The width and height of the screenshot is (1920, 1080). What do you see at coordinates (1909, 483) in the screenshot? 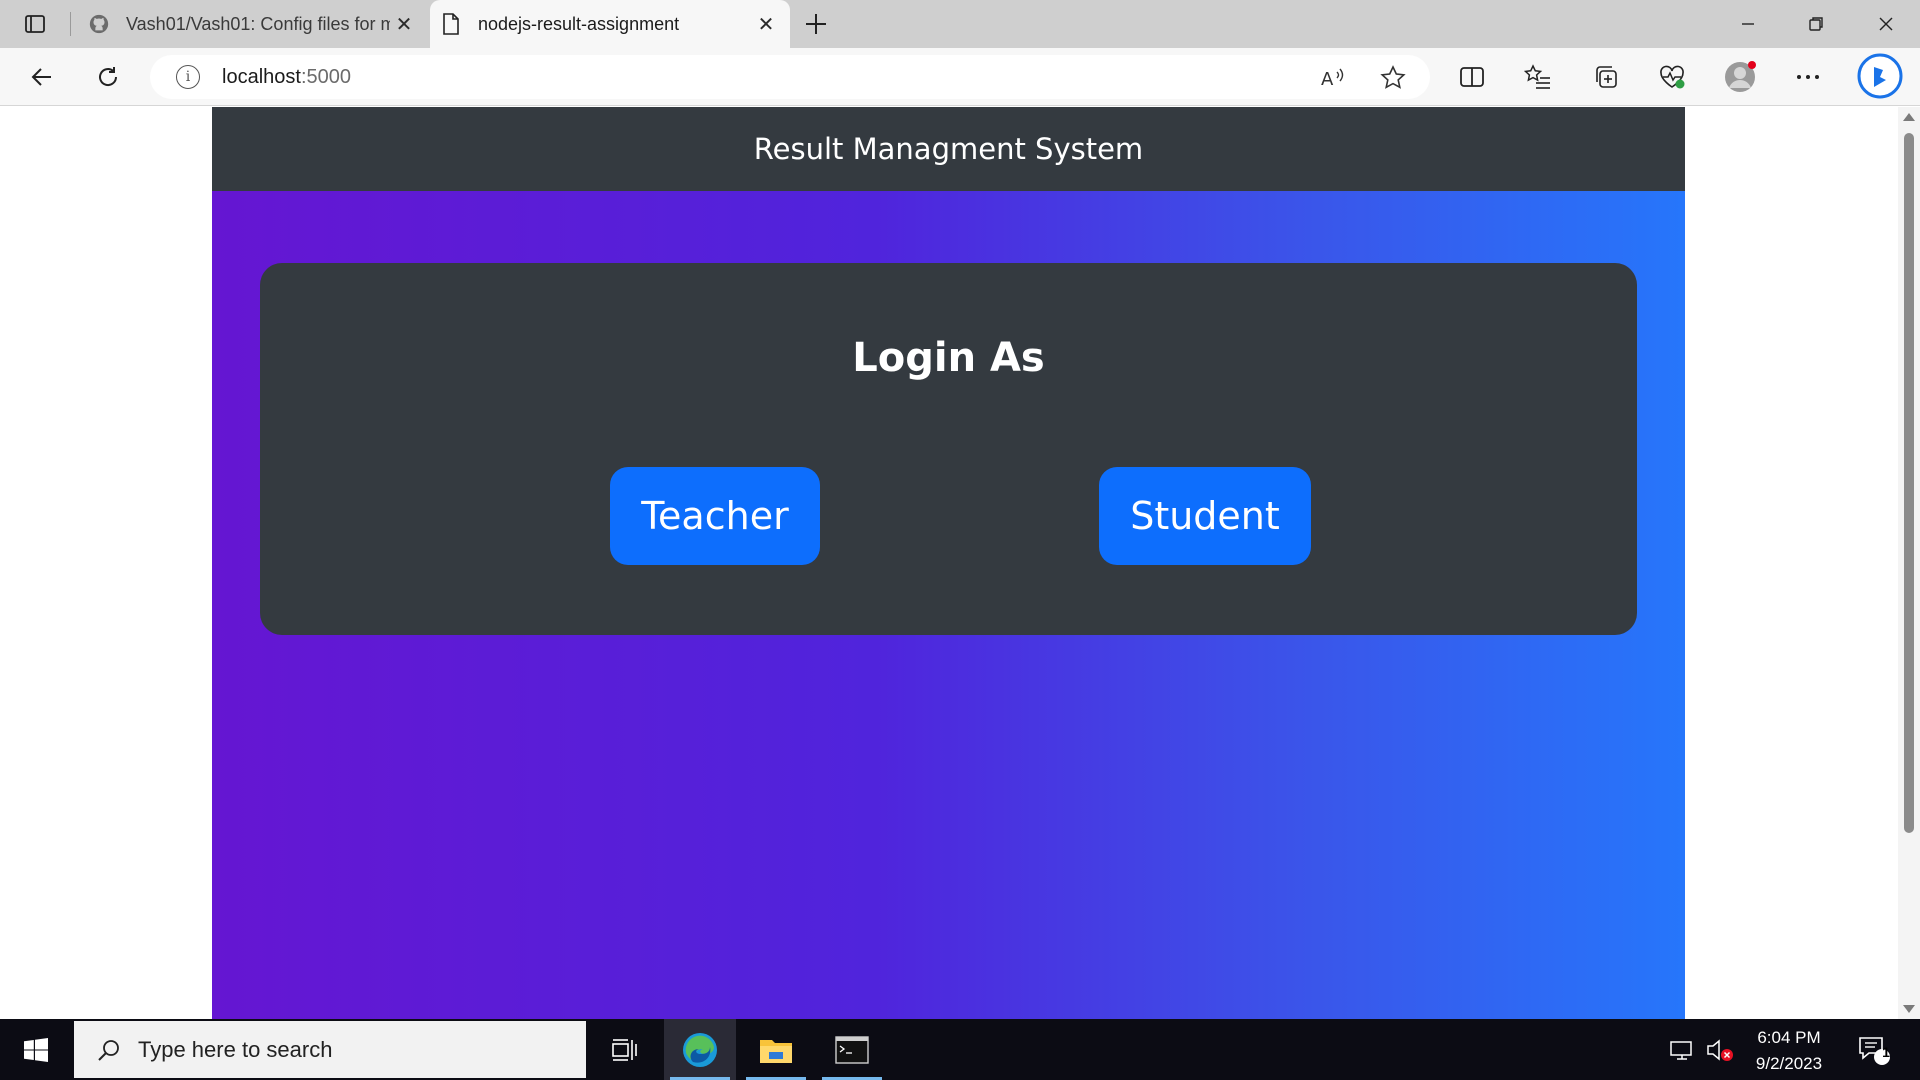
I see `scroll-thumb` at bounding box center [1909, 483].